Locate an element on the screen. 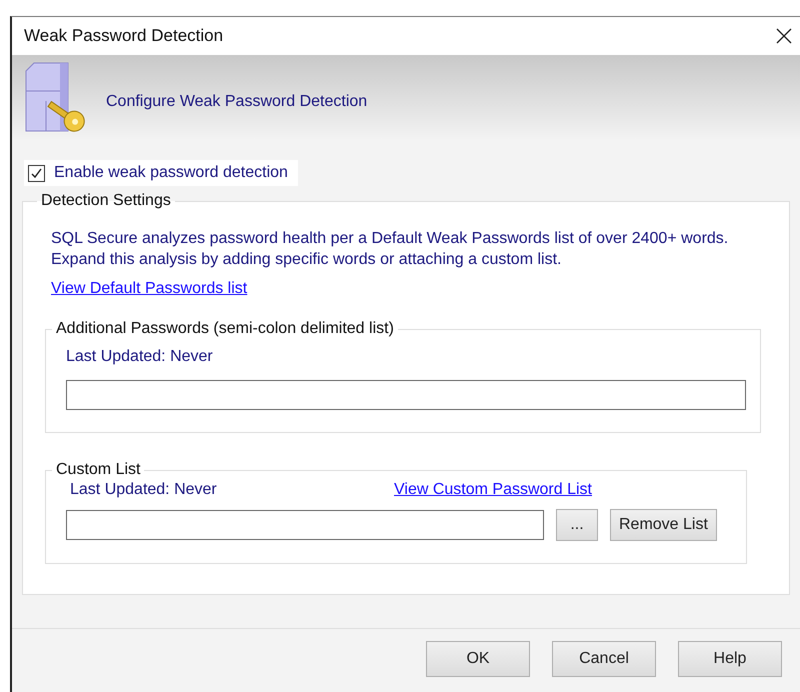 This screenshot has width=800, height=692. group-title: Additional Passwords (semi-colon delimited list) is located at coordinates (225, 329).